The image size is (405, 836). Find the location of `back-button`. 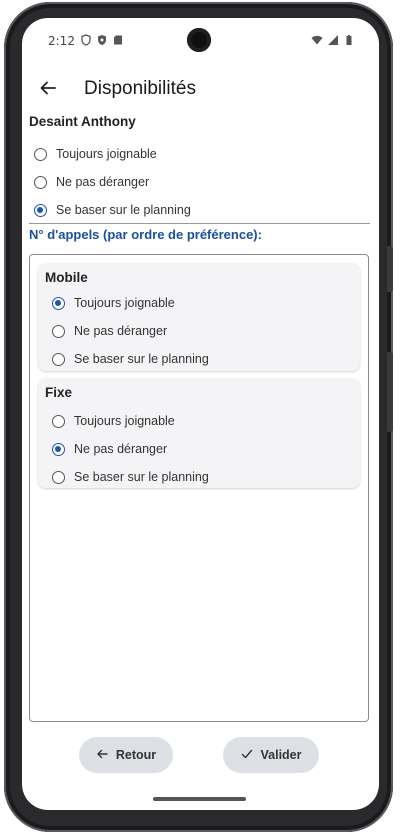

back-button is located at coordinates (48, 90).